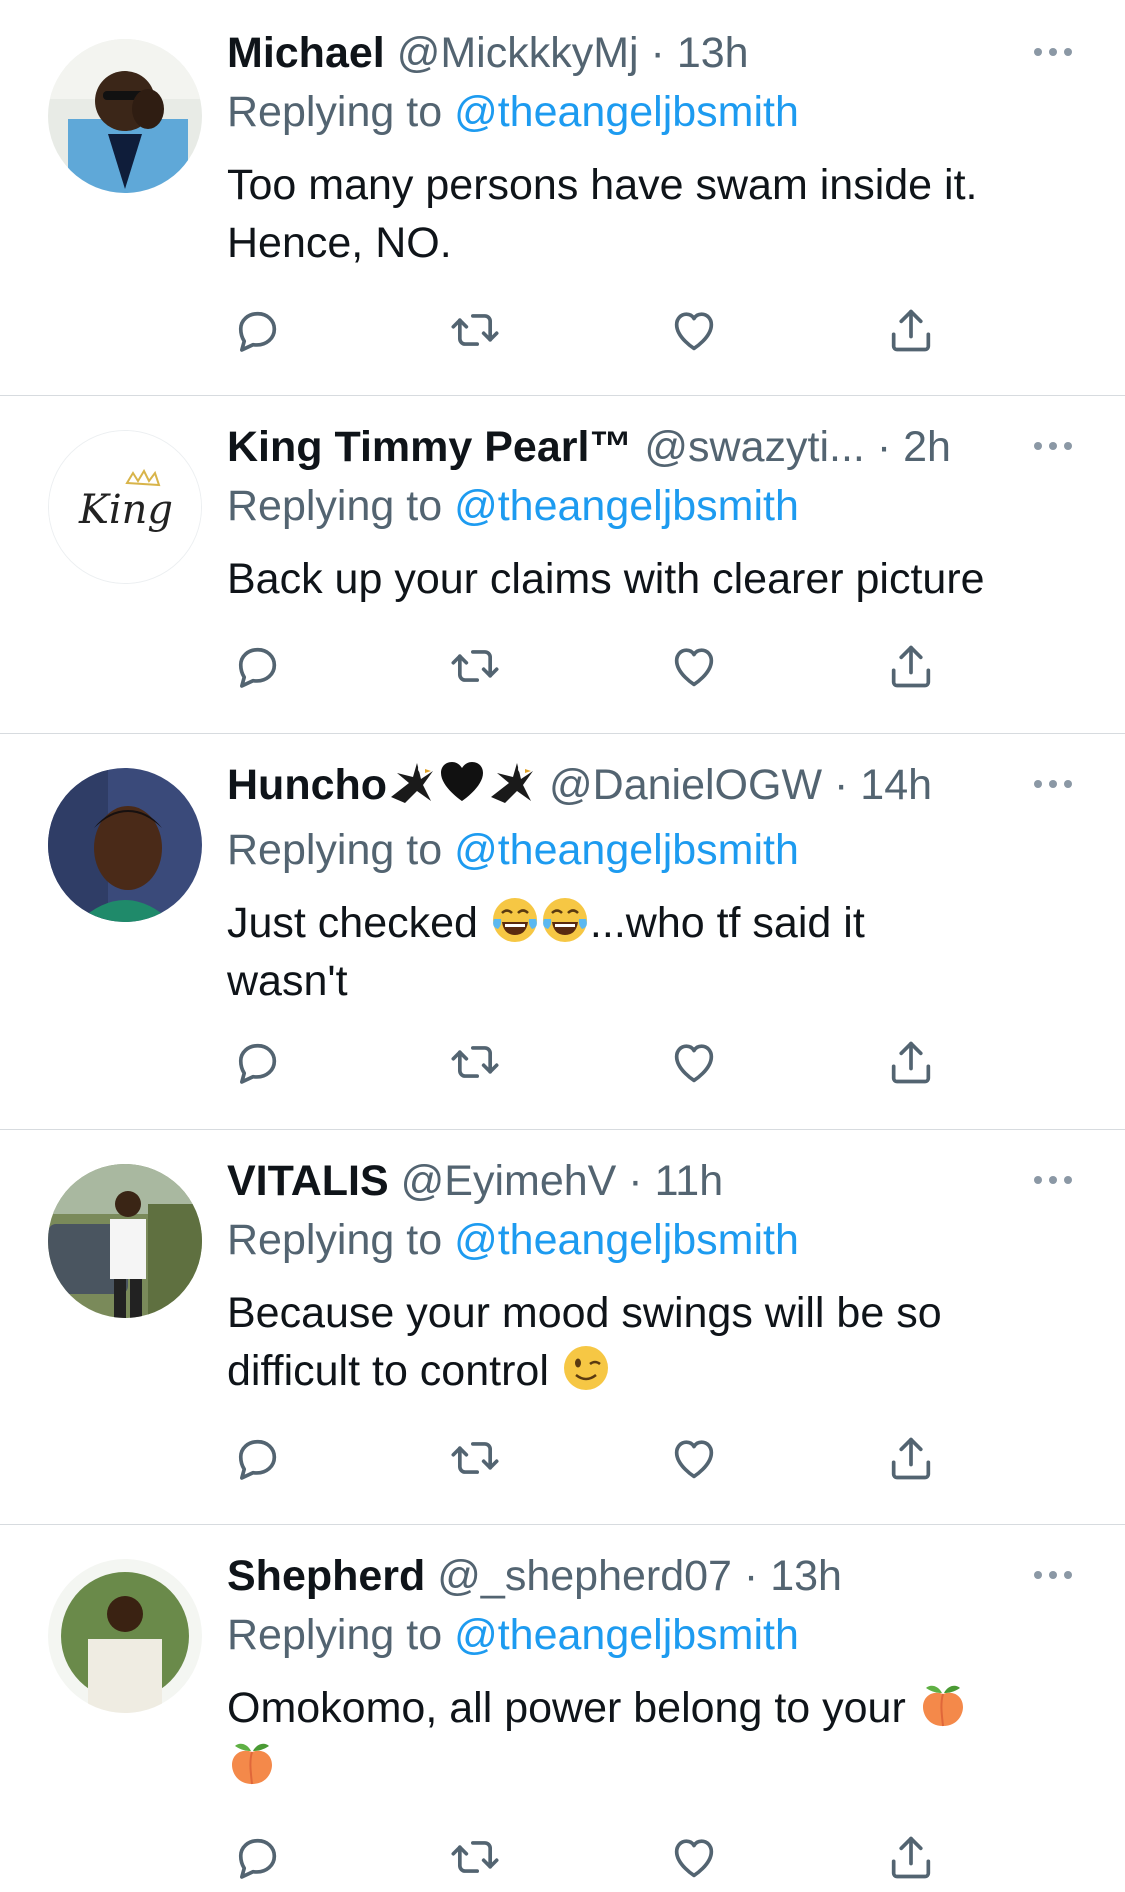  I want to click on timestamp: 11h, so click(689, 1181).